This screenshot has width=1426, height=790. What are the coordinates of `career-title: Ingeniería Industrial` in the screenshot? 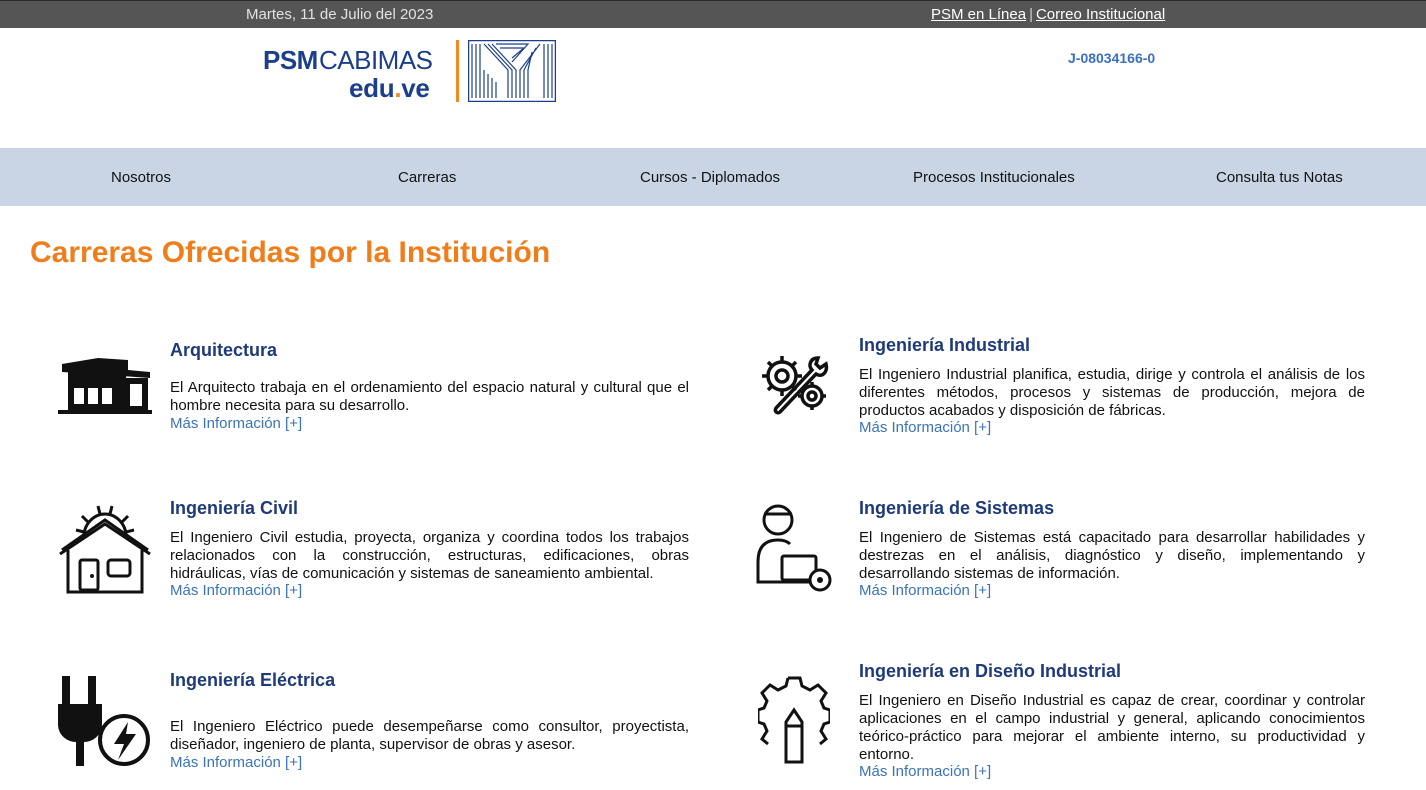 It's located at (944, 345).